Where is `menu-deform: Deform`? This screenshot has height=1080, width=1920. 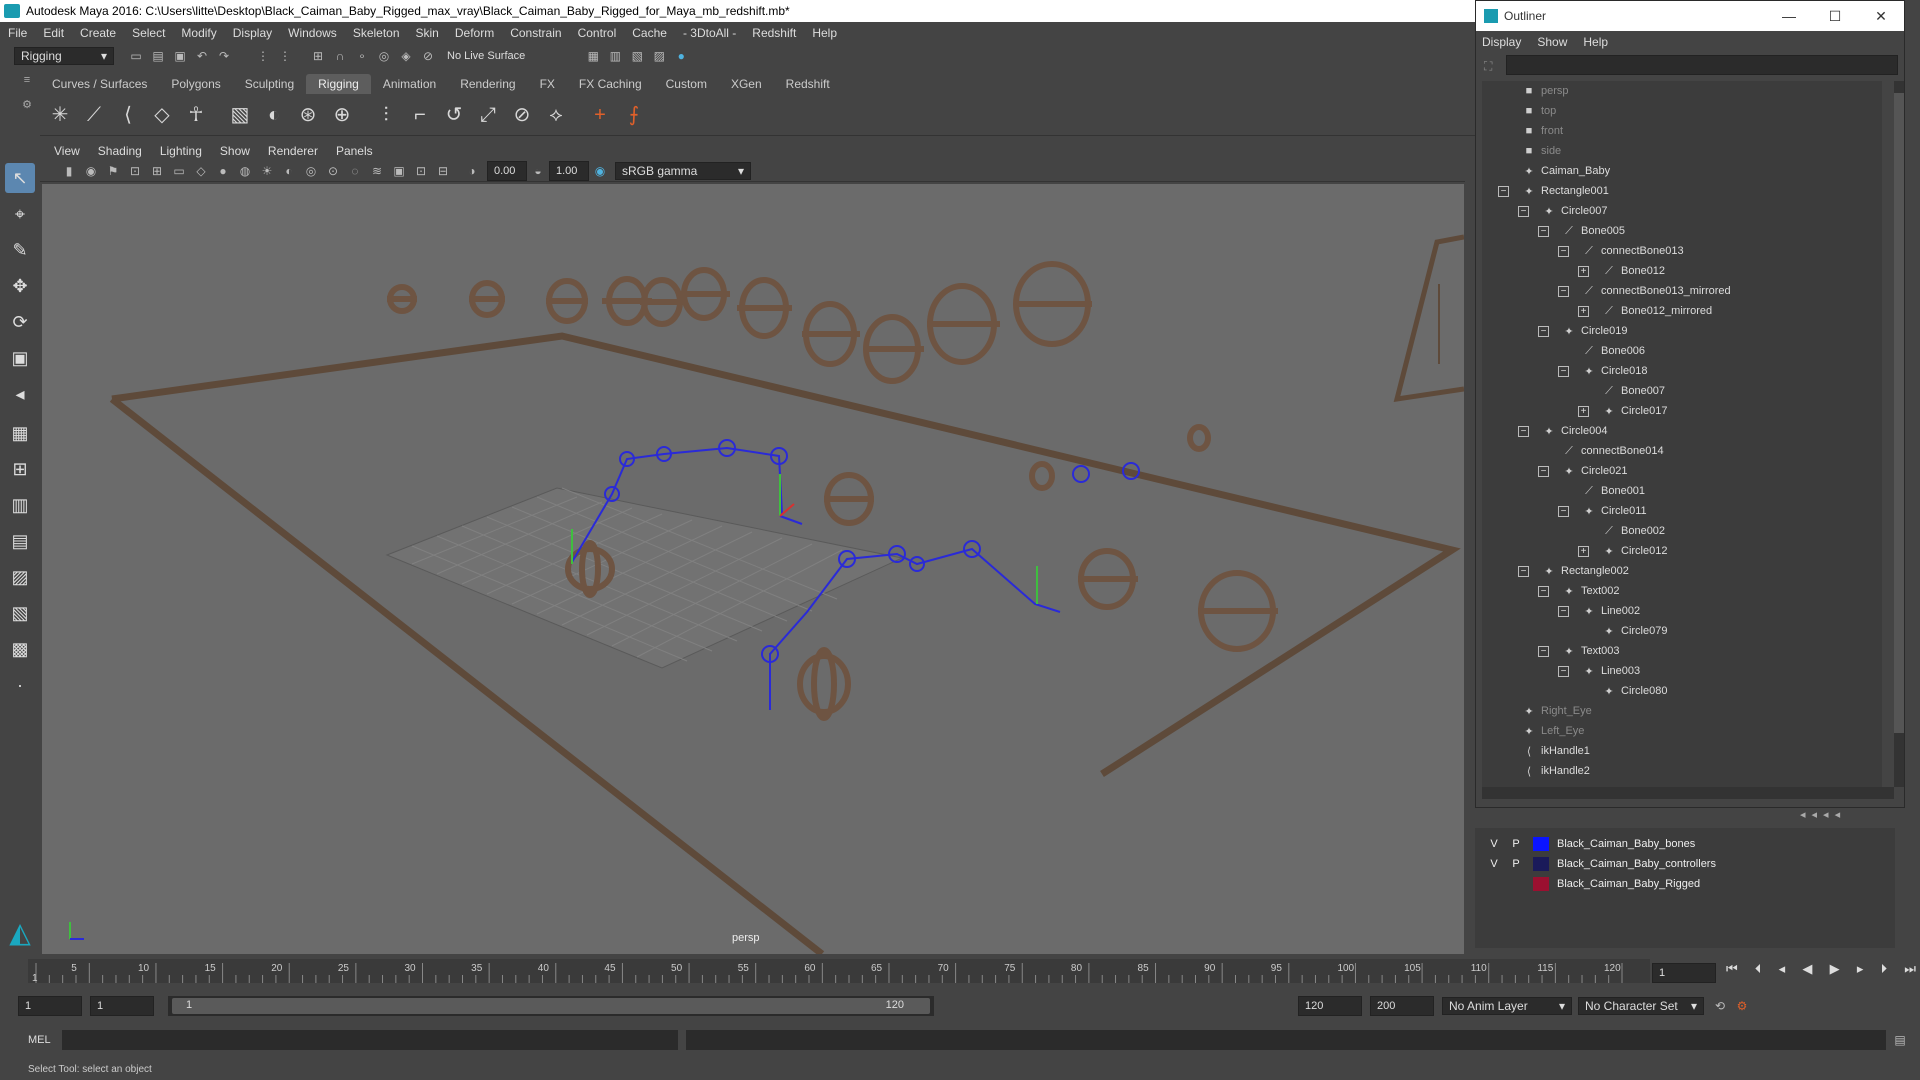 menu-deform: Deform is located at coordinates (474, 33).